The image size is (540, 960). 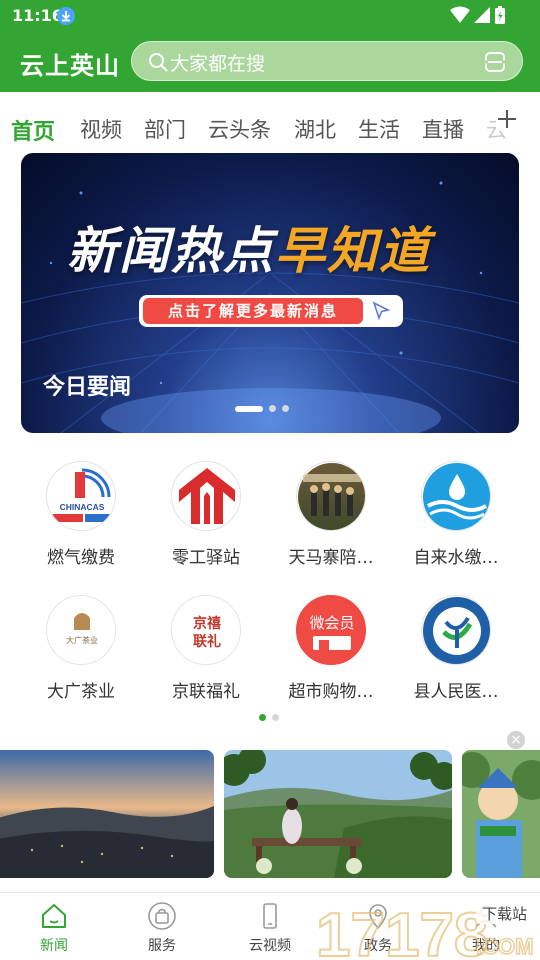 I want to click on daguang-tea-logo-icon: 大广茶业, so click(x=81, y=630).